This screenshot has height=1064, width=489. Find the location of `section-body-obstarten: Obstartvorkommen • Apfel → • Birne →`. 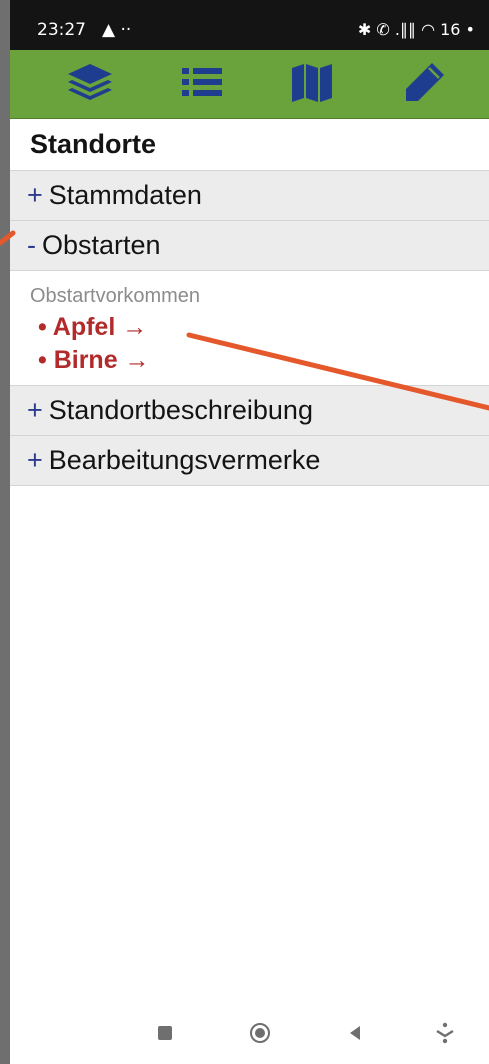

section-body-obstarten: Obstartvorkommen • Apfel → • Birne → is located at coordinates (249, 327).